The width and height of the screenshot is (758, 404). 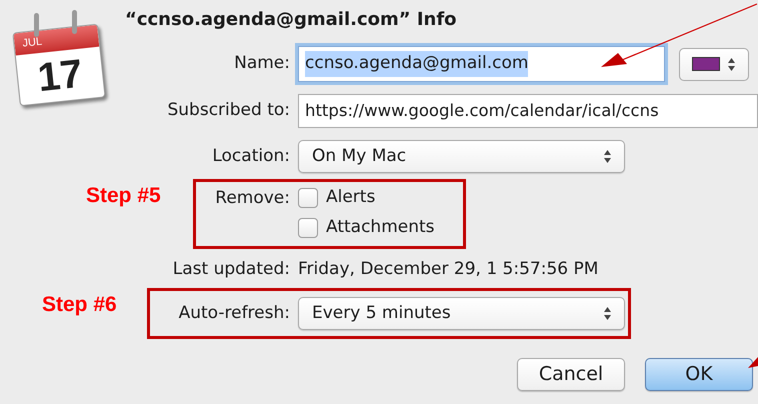 I want to click on checkbox-label: Alerts, so click(x=351, y=198).